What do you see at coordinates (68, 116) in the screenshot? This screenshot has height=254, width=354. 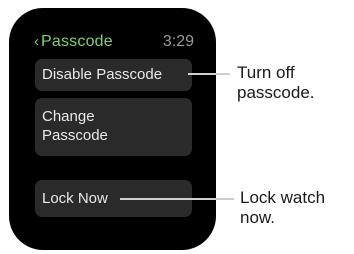 I see `change-passcode-label-line1: Change` at bounding box center [68, 116].